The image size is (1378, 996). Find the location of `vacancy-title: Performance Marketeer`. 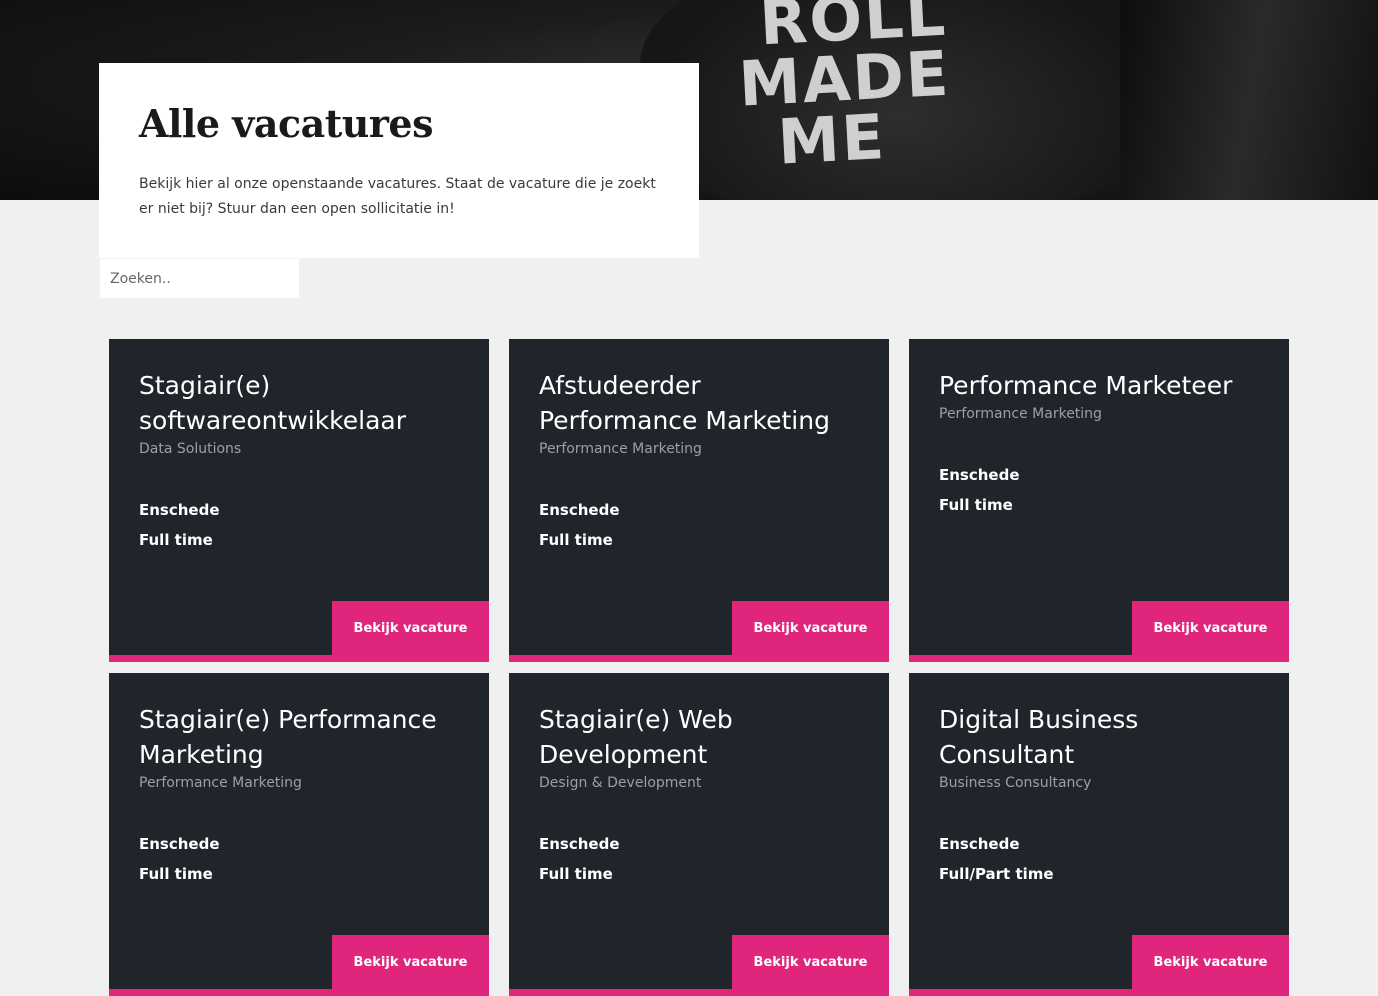

vacancy-title: Performance Marketeer is located at coordinates (1086, 385).